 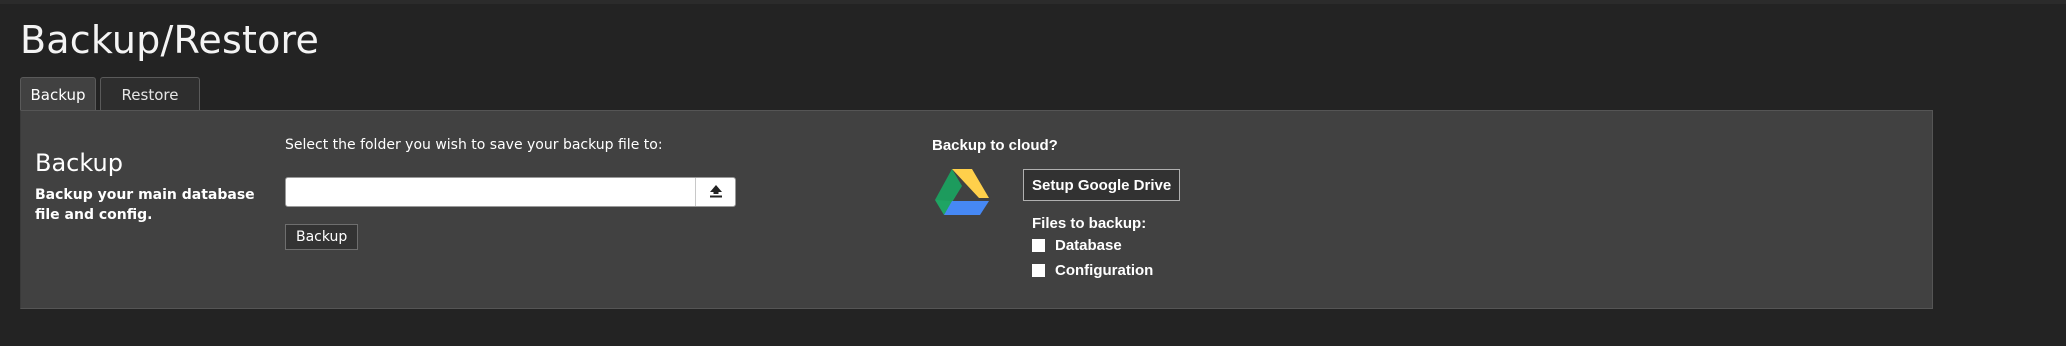 I want to click on configuration-option: Configuration, so click(x=1092, y=270).